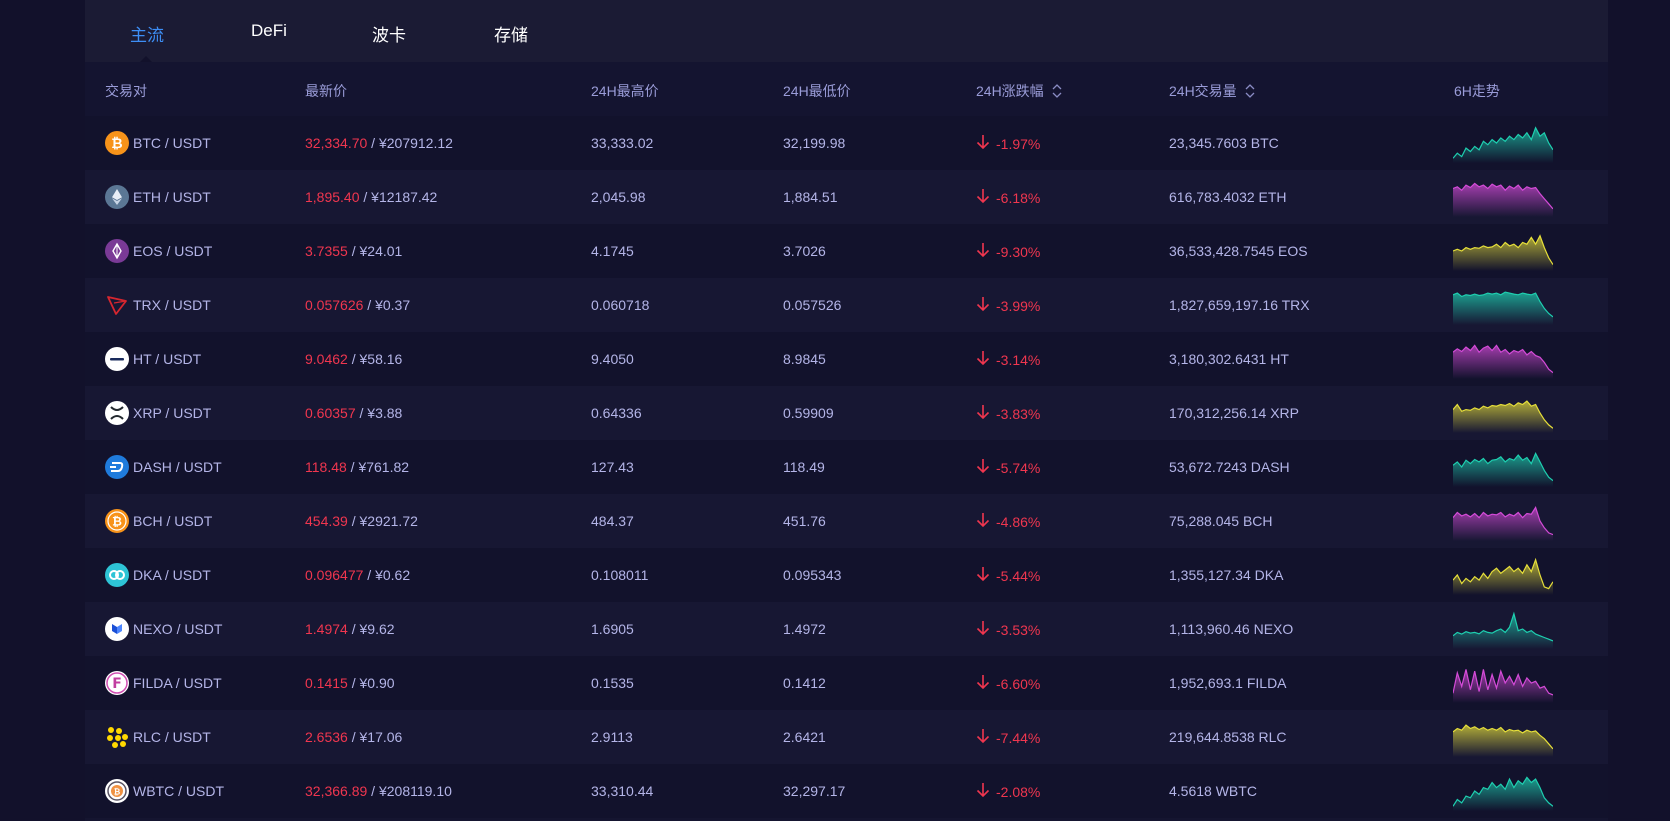 Image resolution: width=1670 pixels, height=821 pixels. Describe the element at coordinates (804, 521) in the screenshot. I see `low-24h: 451.76` at that location.